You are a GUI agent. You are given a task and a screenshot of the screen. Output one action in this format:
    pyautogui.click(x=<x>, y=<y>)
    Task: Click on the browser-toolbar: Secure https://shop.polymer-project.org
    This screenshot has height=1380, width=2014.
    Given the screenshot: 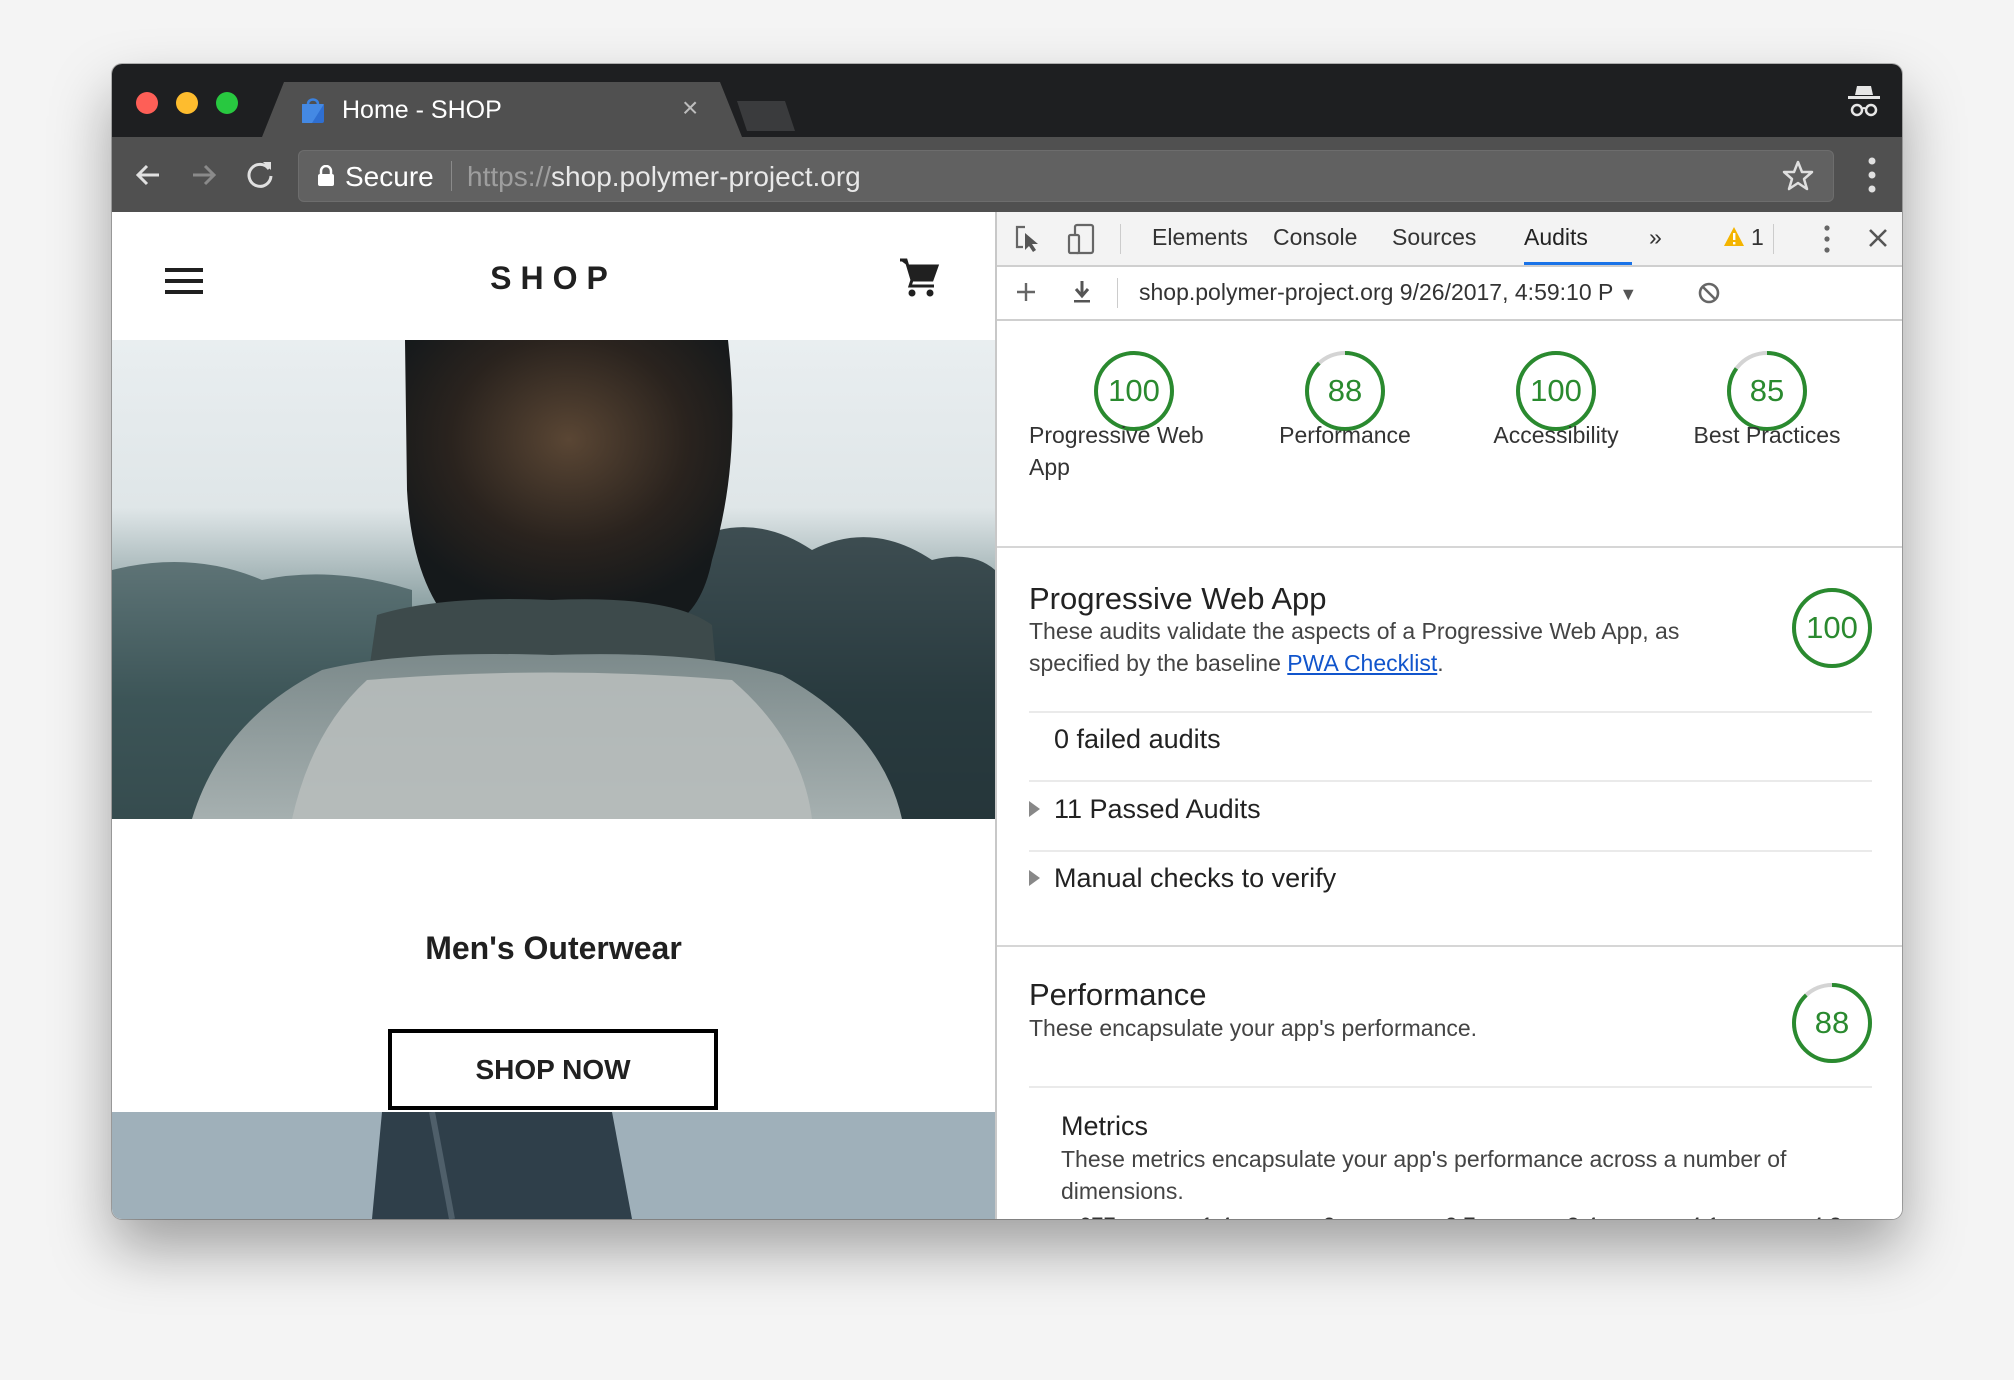 What is the action you would take?
    pyautogui.click(x=1007, y=174)
    